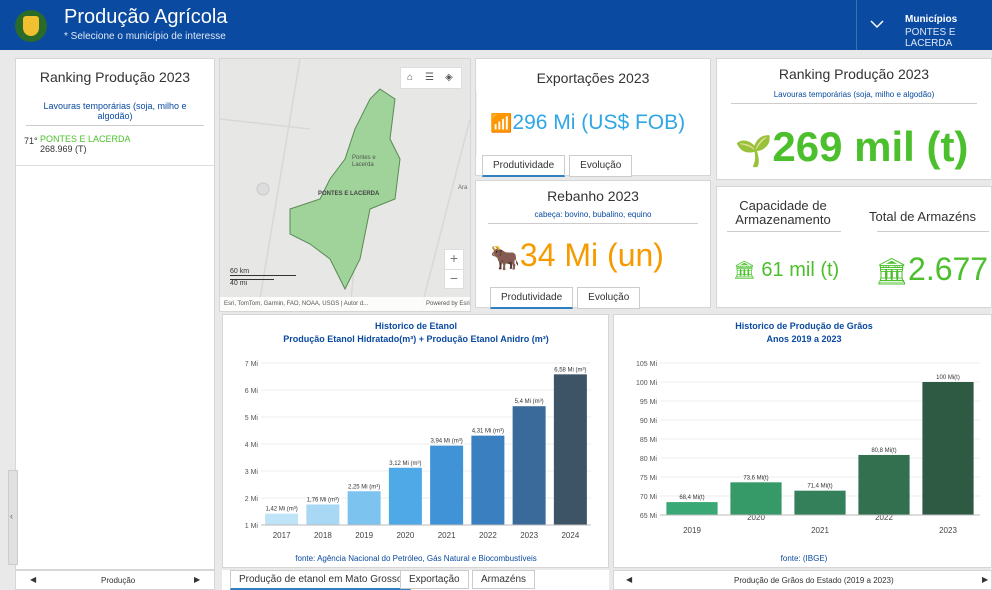  What do you see at coordinates (931, 269) in the screenshot?
I see `total-value-row: 🏛2.677` at bounding box center [931, 269].